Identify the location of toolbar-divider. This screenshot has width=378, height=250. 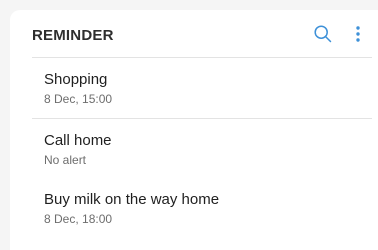
(202, 57).